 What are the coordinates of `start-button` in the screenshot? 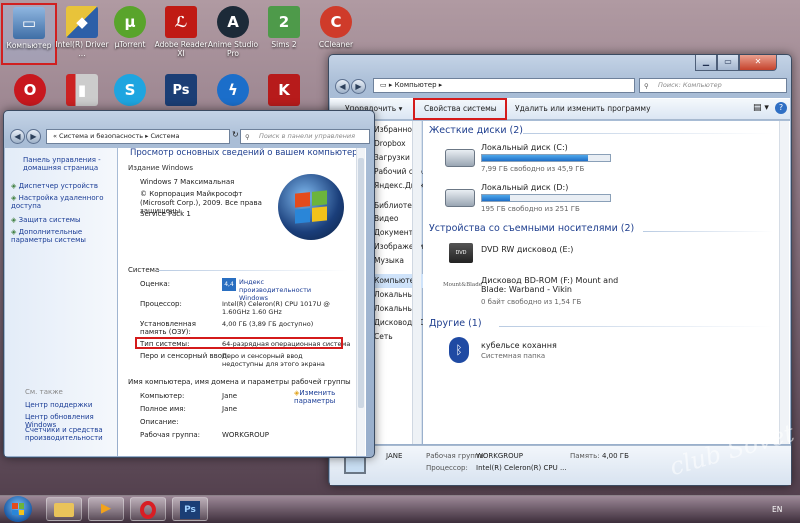 It's located at (18, 509).